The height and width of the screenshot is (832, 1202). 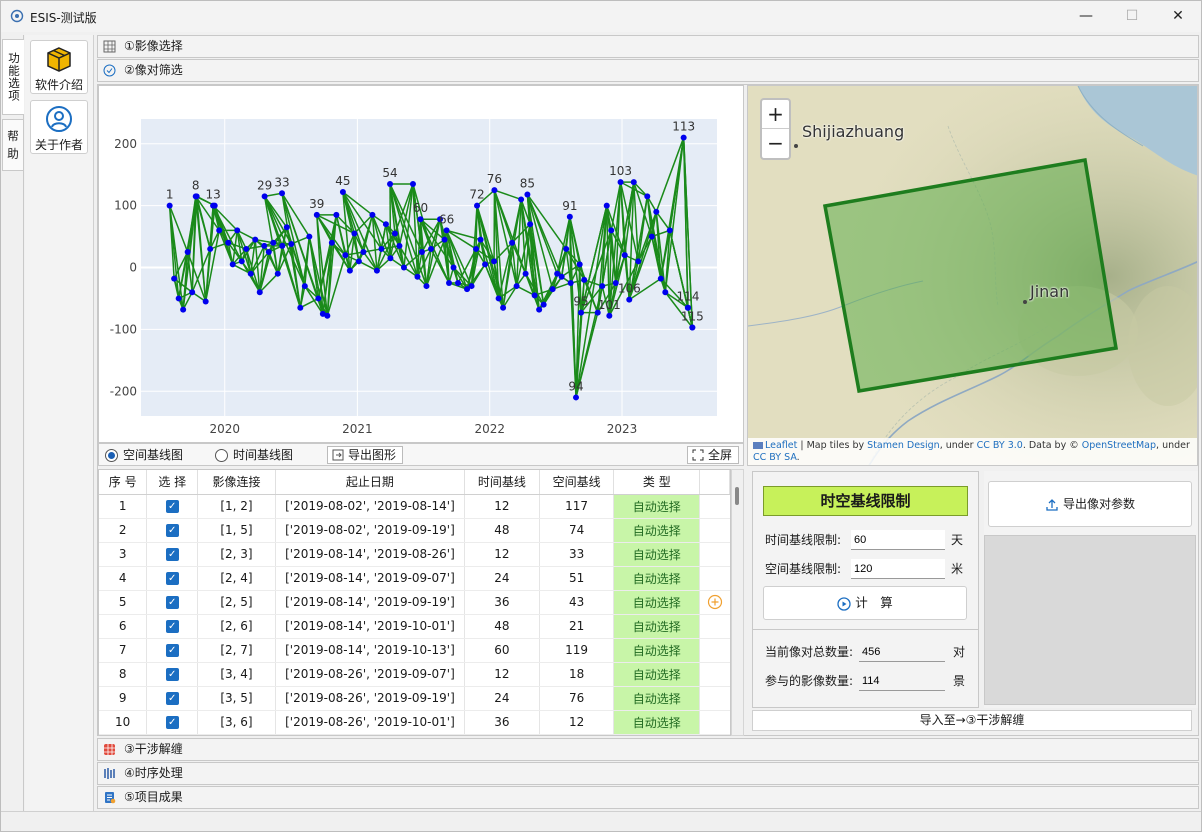 What do you see at coordinates (832, 445) in the screenshot?
I see `attr-text: | Map tiles by` at bounding box center [832, 445].